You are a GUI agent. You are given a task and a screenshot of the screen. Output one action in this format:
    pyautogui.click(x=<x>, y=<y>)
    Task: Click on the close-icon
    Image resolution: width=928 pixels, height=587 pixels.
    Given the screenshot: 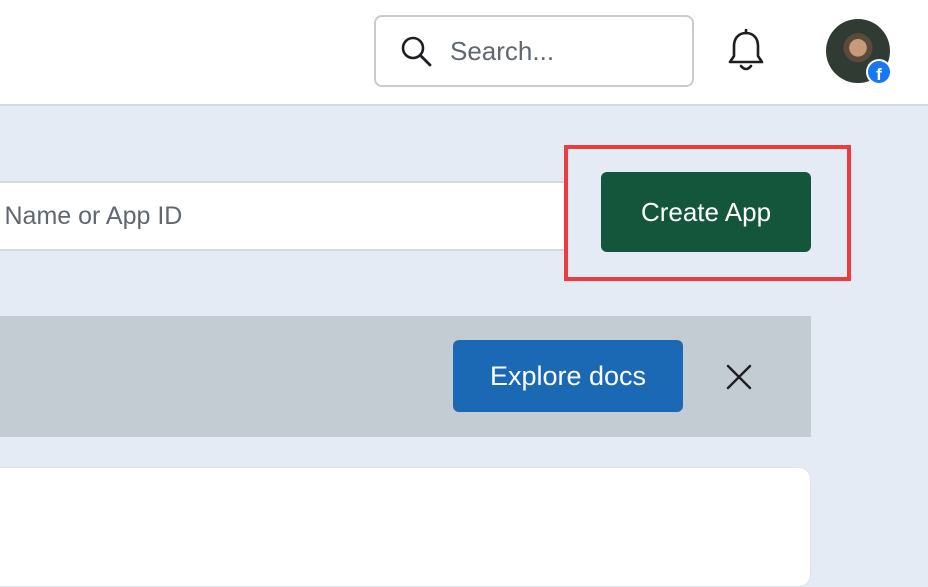 What is the action you would take?
    pyautogui.click(x=739, y=377)
    